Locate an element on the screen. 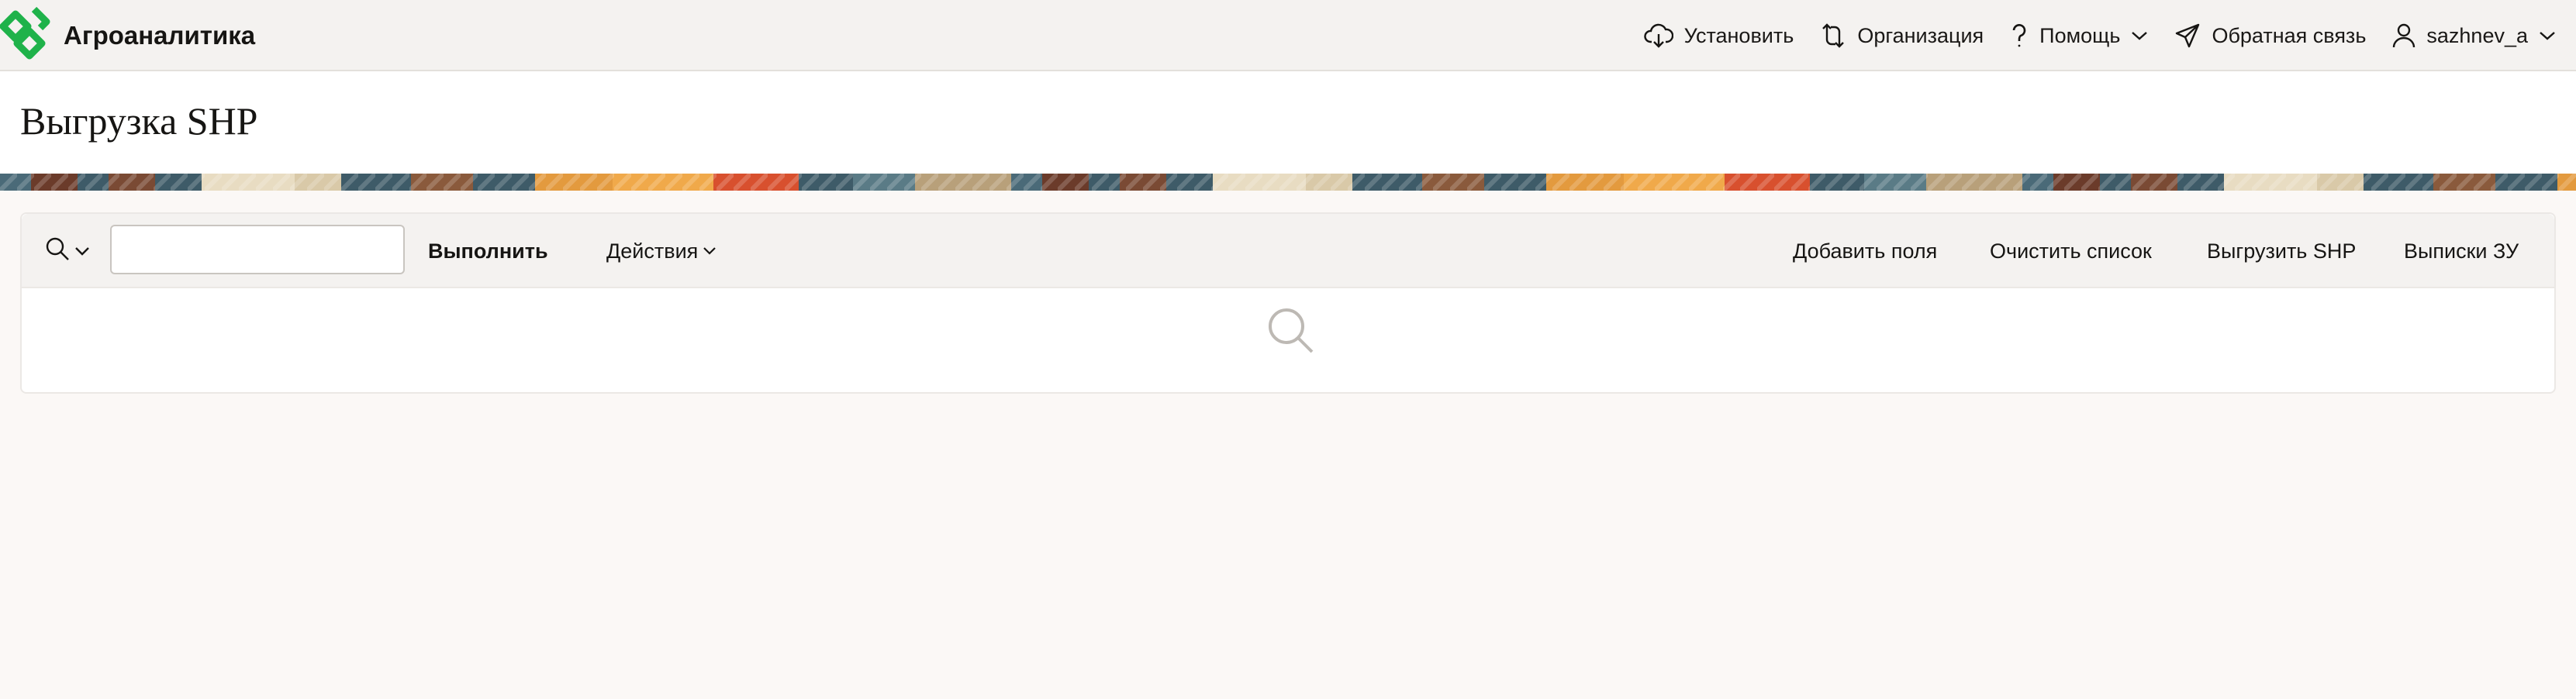 The image size is (2576, 699). user-menu: sazhnev_a is located at coordinates (2474, 35).